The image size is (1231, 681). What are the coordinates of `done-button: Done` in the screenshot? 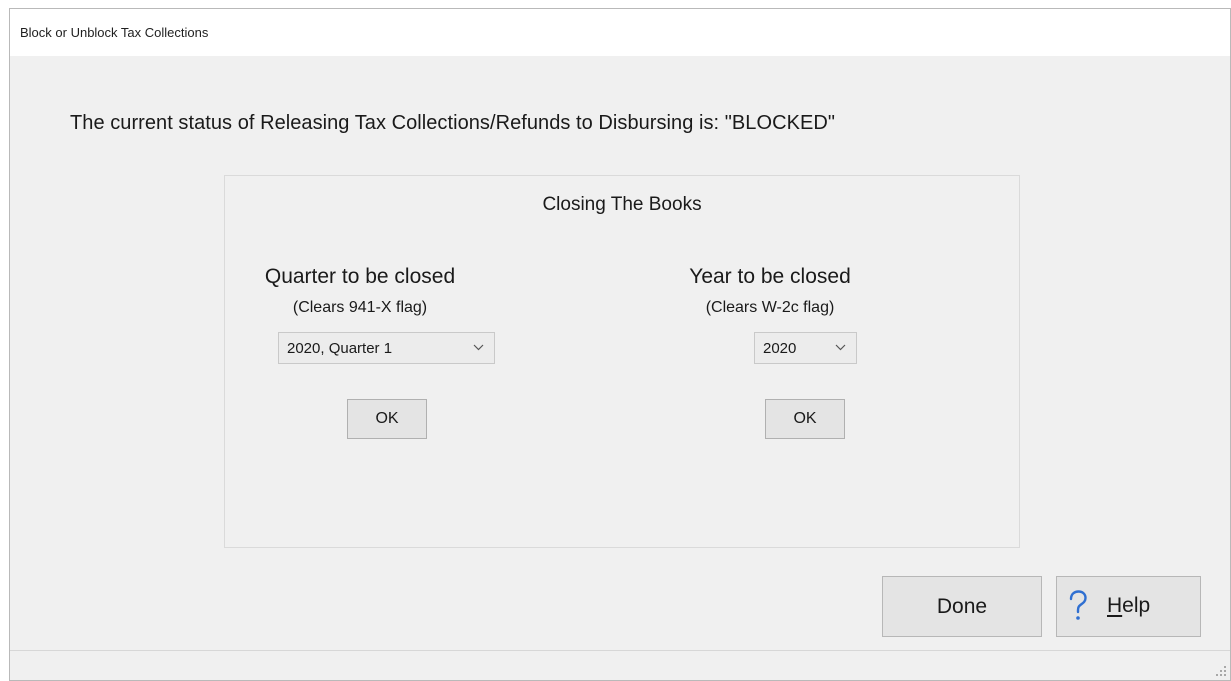 It's located at (962, 606).